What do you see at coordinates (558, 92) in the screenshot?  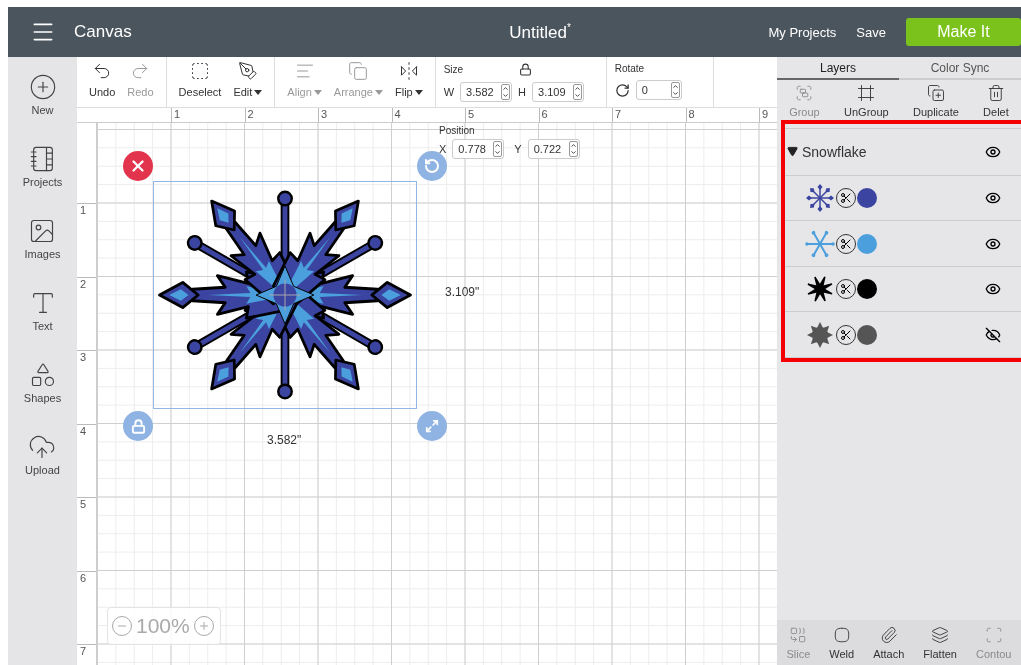 I see `height-field: 3.109` at bounding box center [558, 92].